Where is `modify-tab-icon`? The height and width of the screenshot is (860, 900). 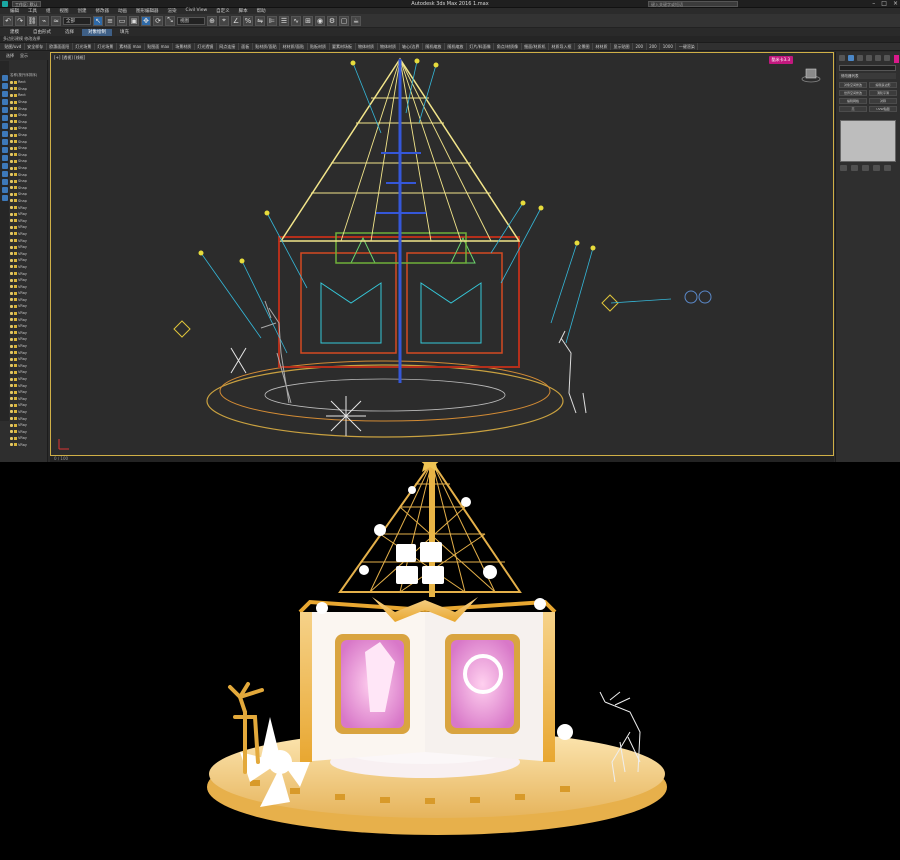
modify-tab-icon is located at coordinates (851, 58).